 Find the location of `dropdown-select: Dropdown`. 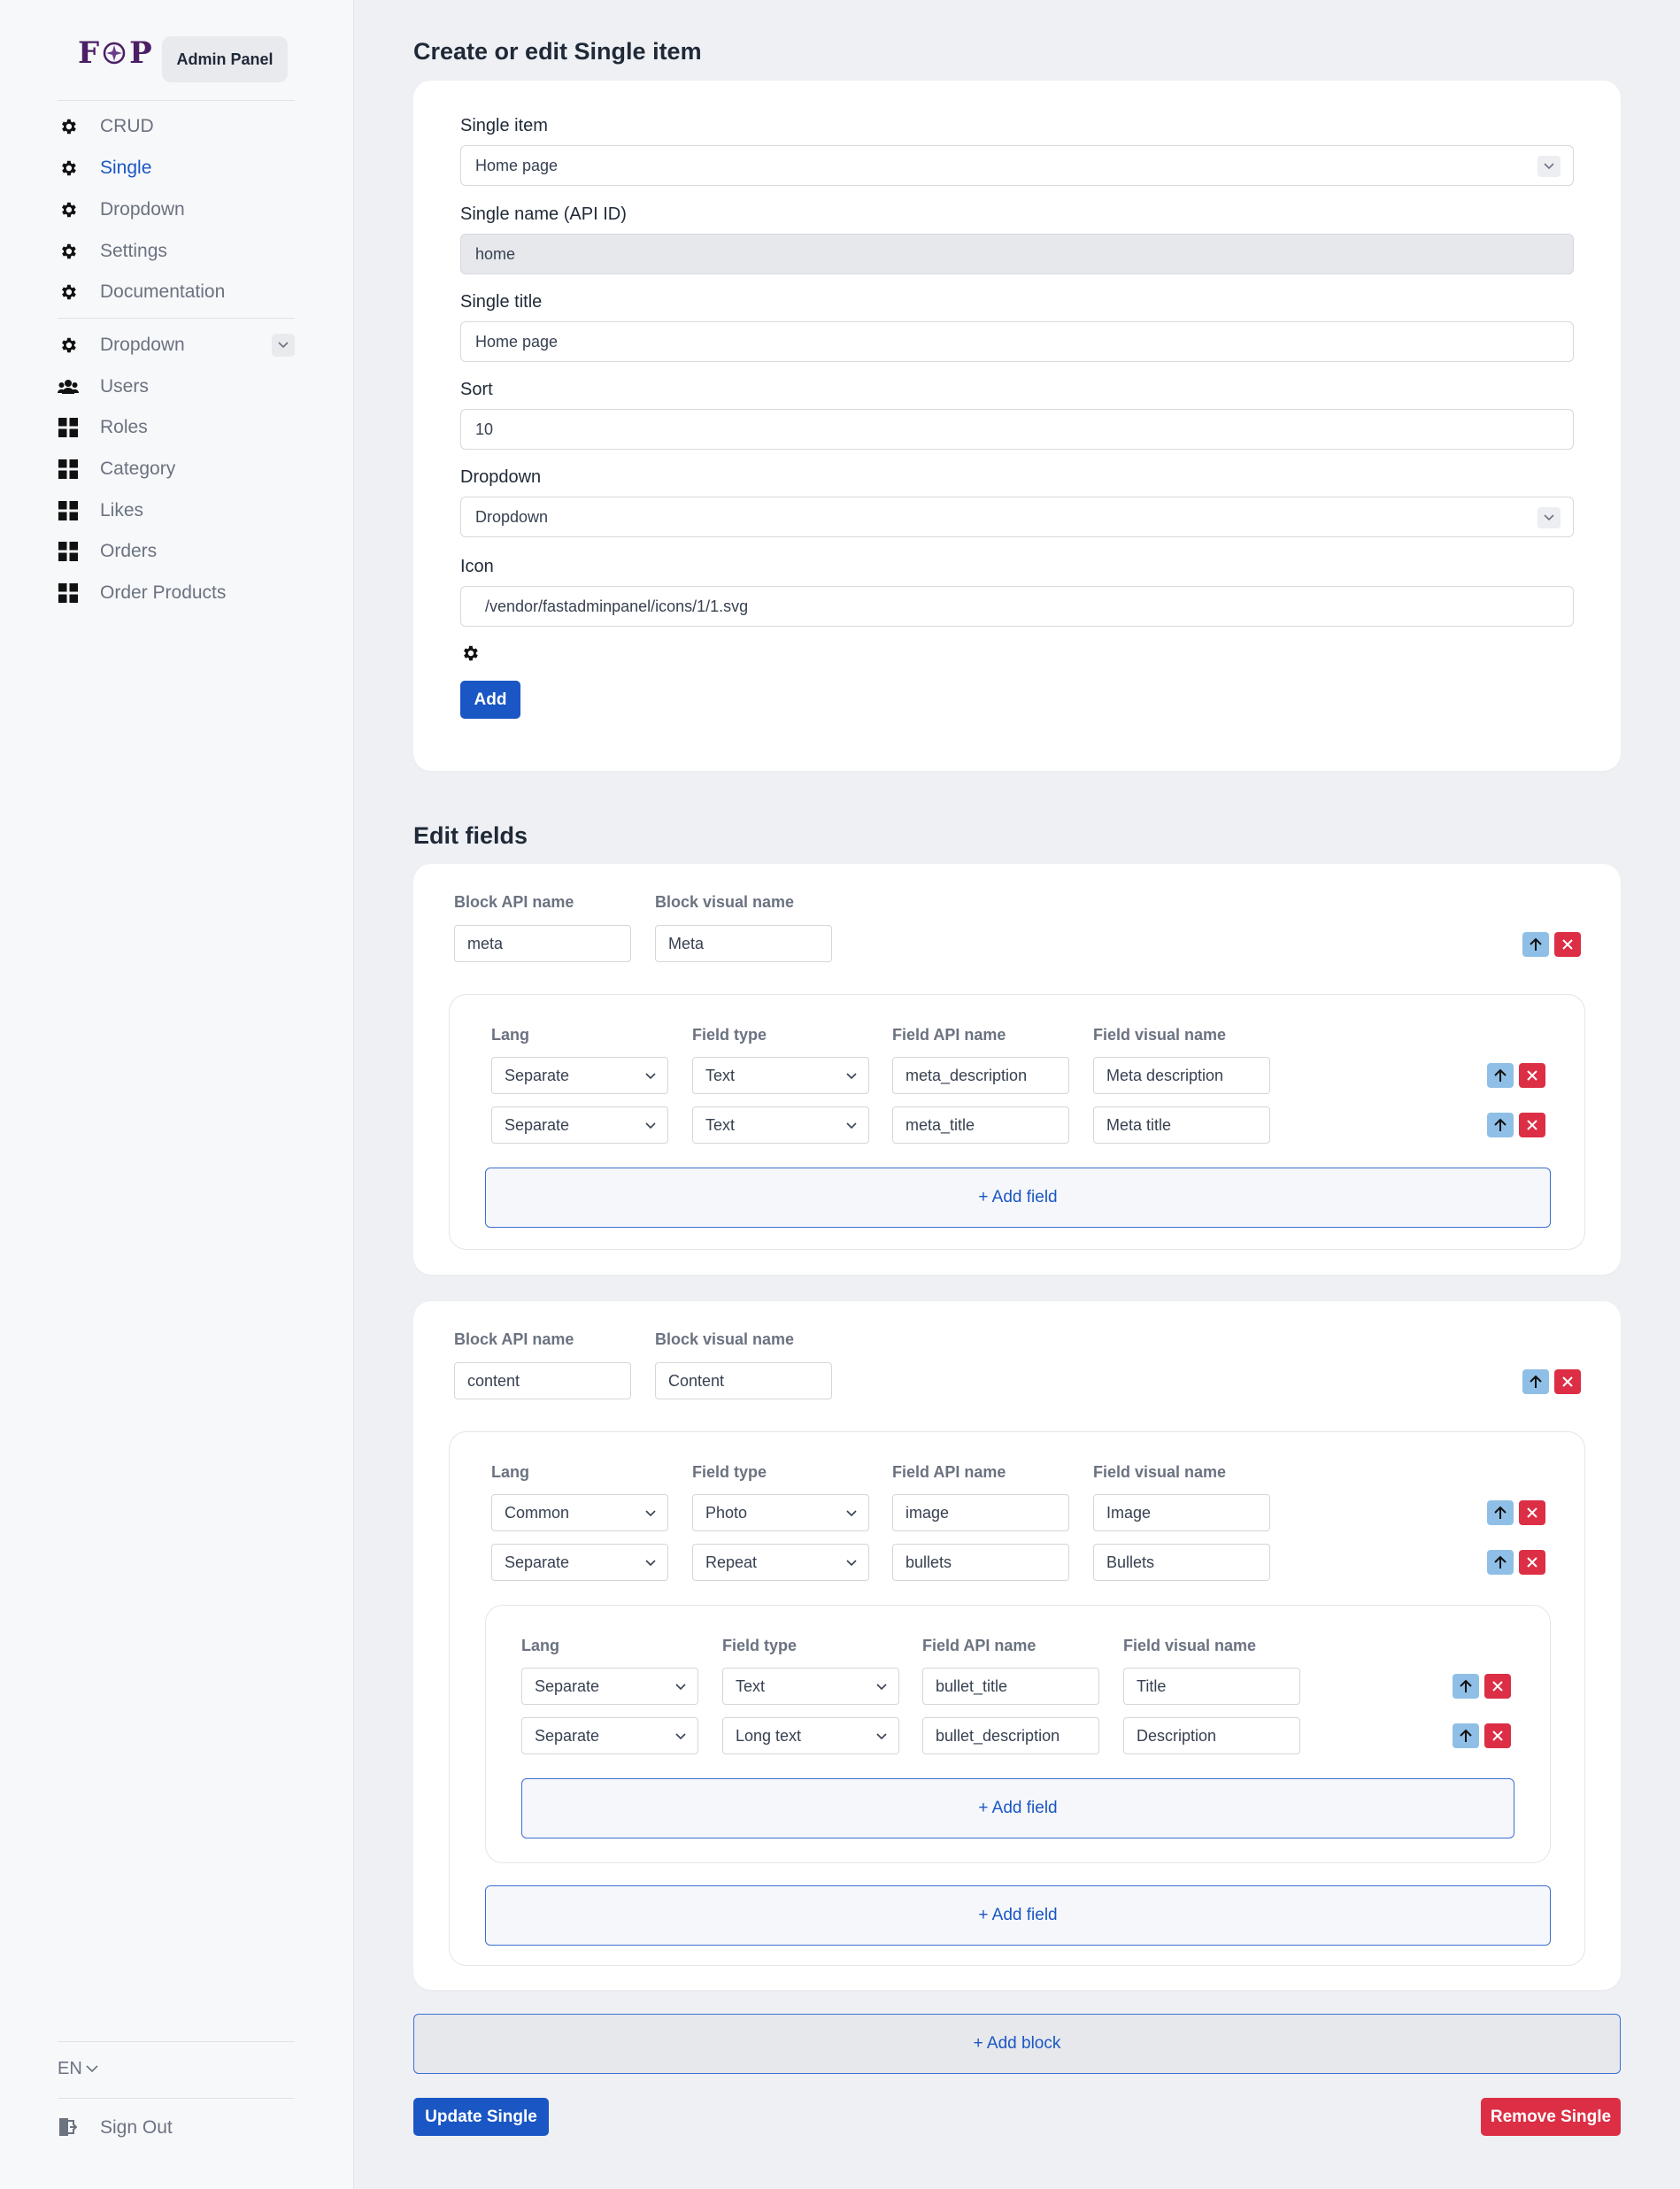

dropdown-select: Dropdown is located at coordinates (1017, 517).